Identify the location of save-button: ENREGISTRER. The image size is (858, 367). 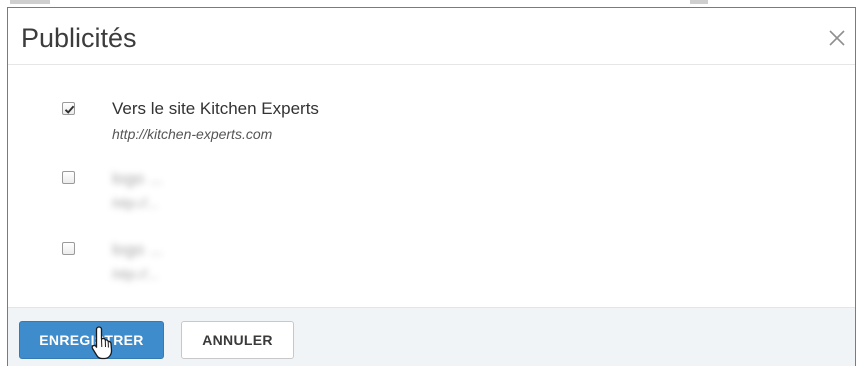
(91, 340).